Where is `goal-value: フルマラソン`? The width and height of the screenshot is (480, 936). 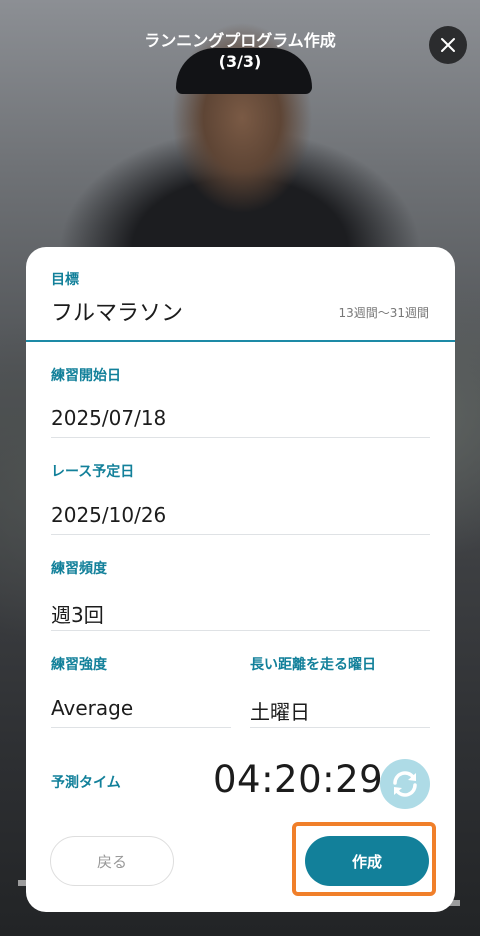 goal-value: フルマラソン is located at coordinates (117, 313).